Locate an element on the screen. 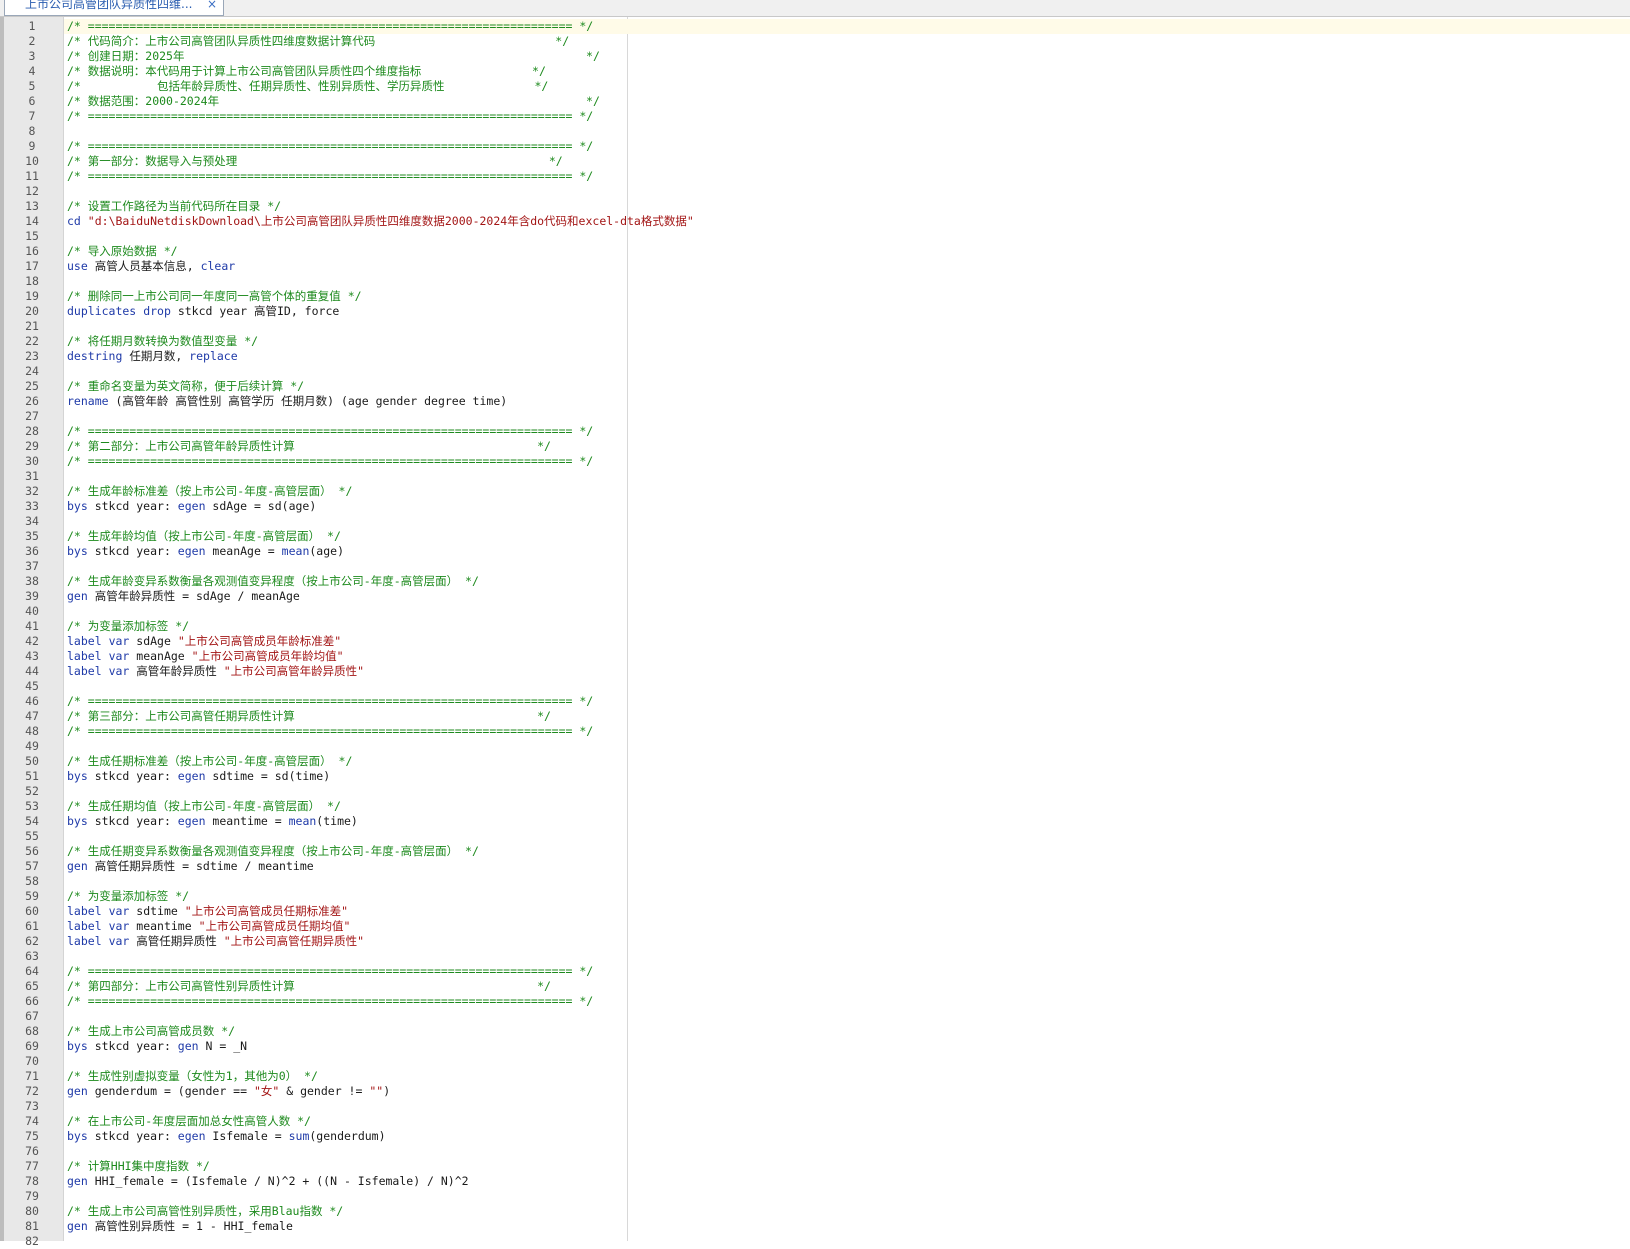  code-line: label var 高管任期异质性 "上市公司高管任期异质性" is located at coordinates (847, 941).